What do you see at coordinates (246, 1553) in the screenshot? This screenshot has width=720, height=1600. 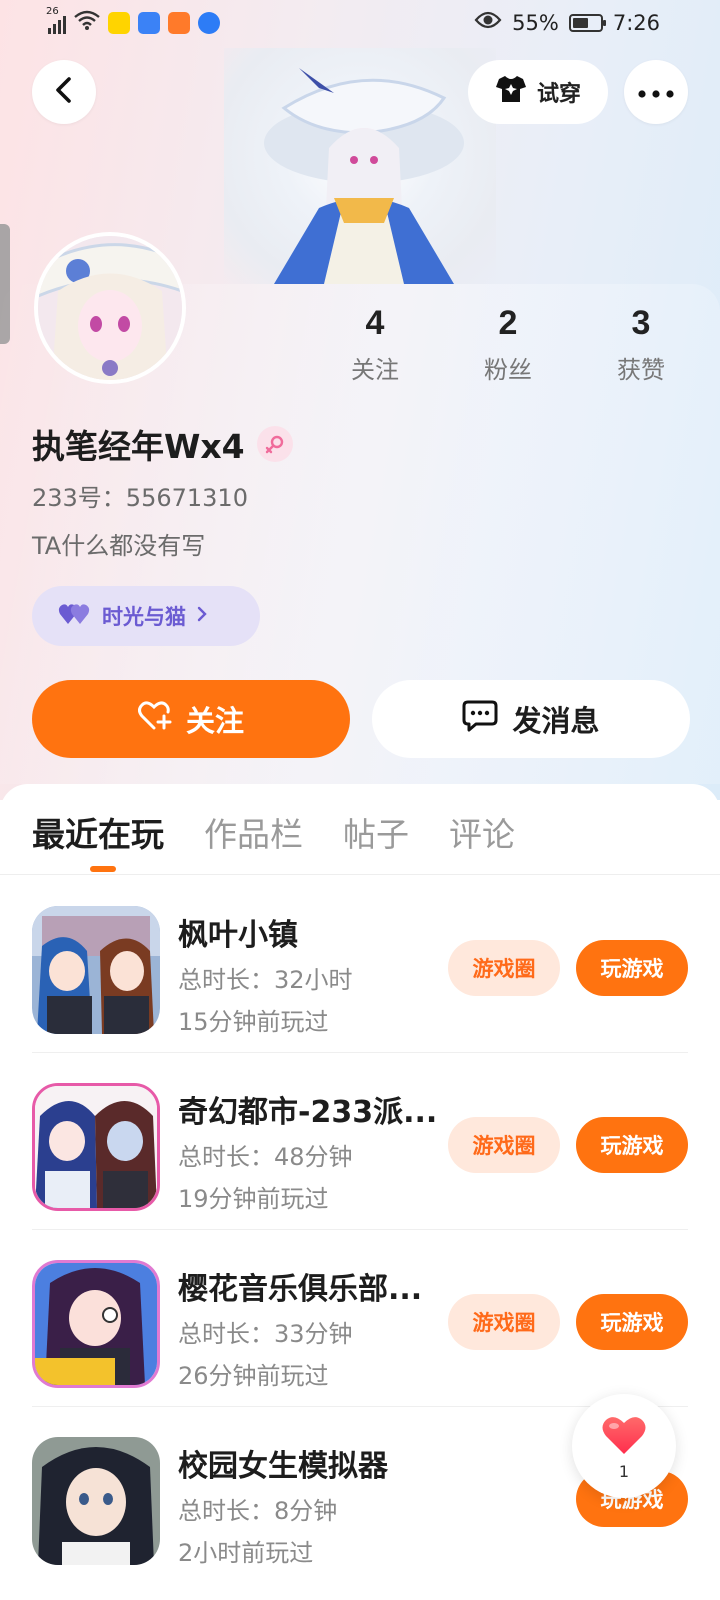 I see `game-last-played: 2小时前玩过` at bounding box center [246, 1553].